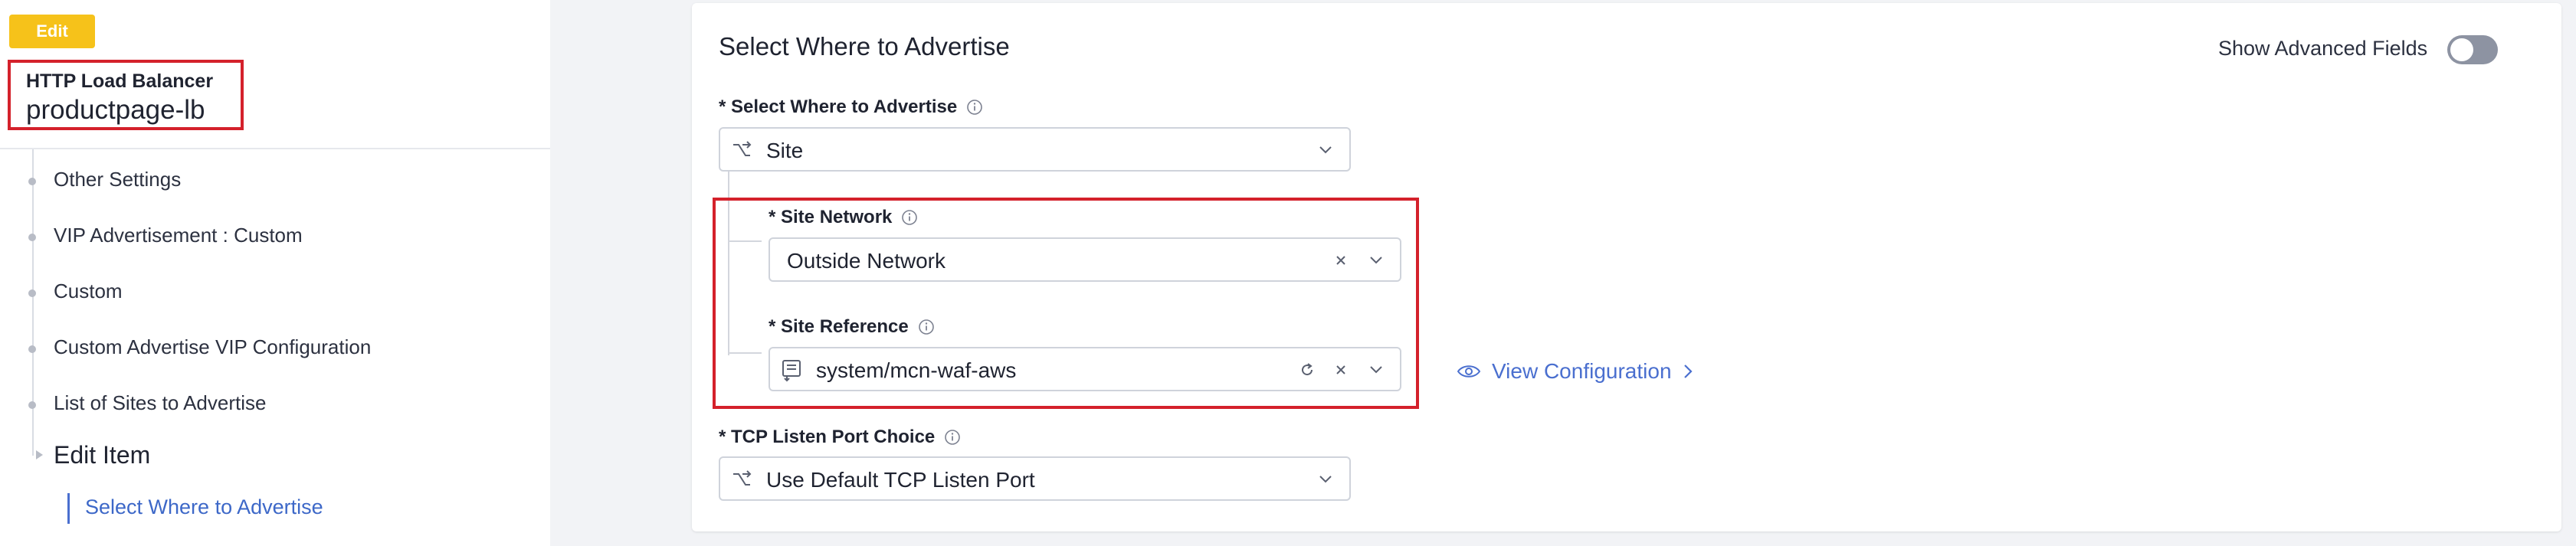 The width and height of the screenshot is (2576, 546). What do you see at coordinates (1469, 372) in the screenshot?
I see `eye-icon` at bounding box center [1469, 372].